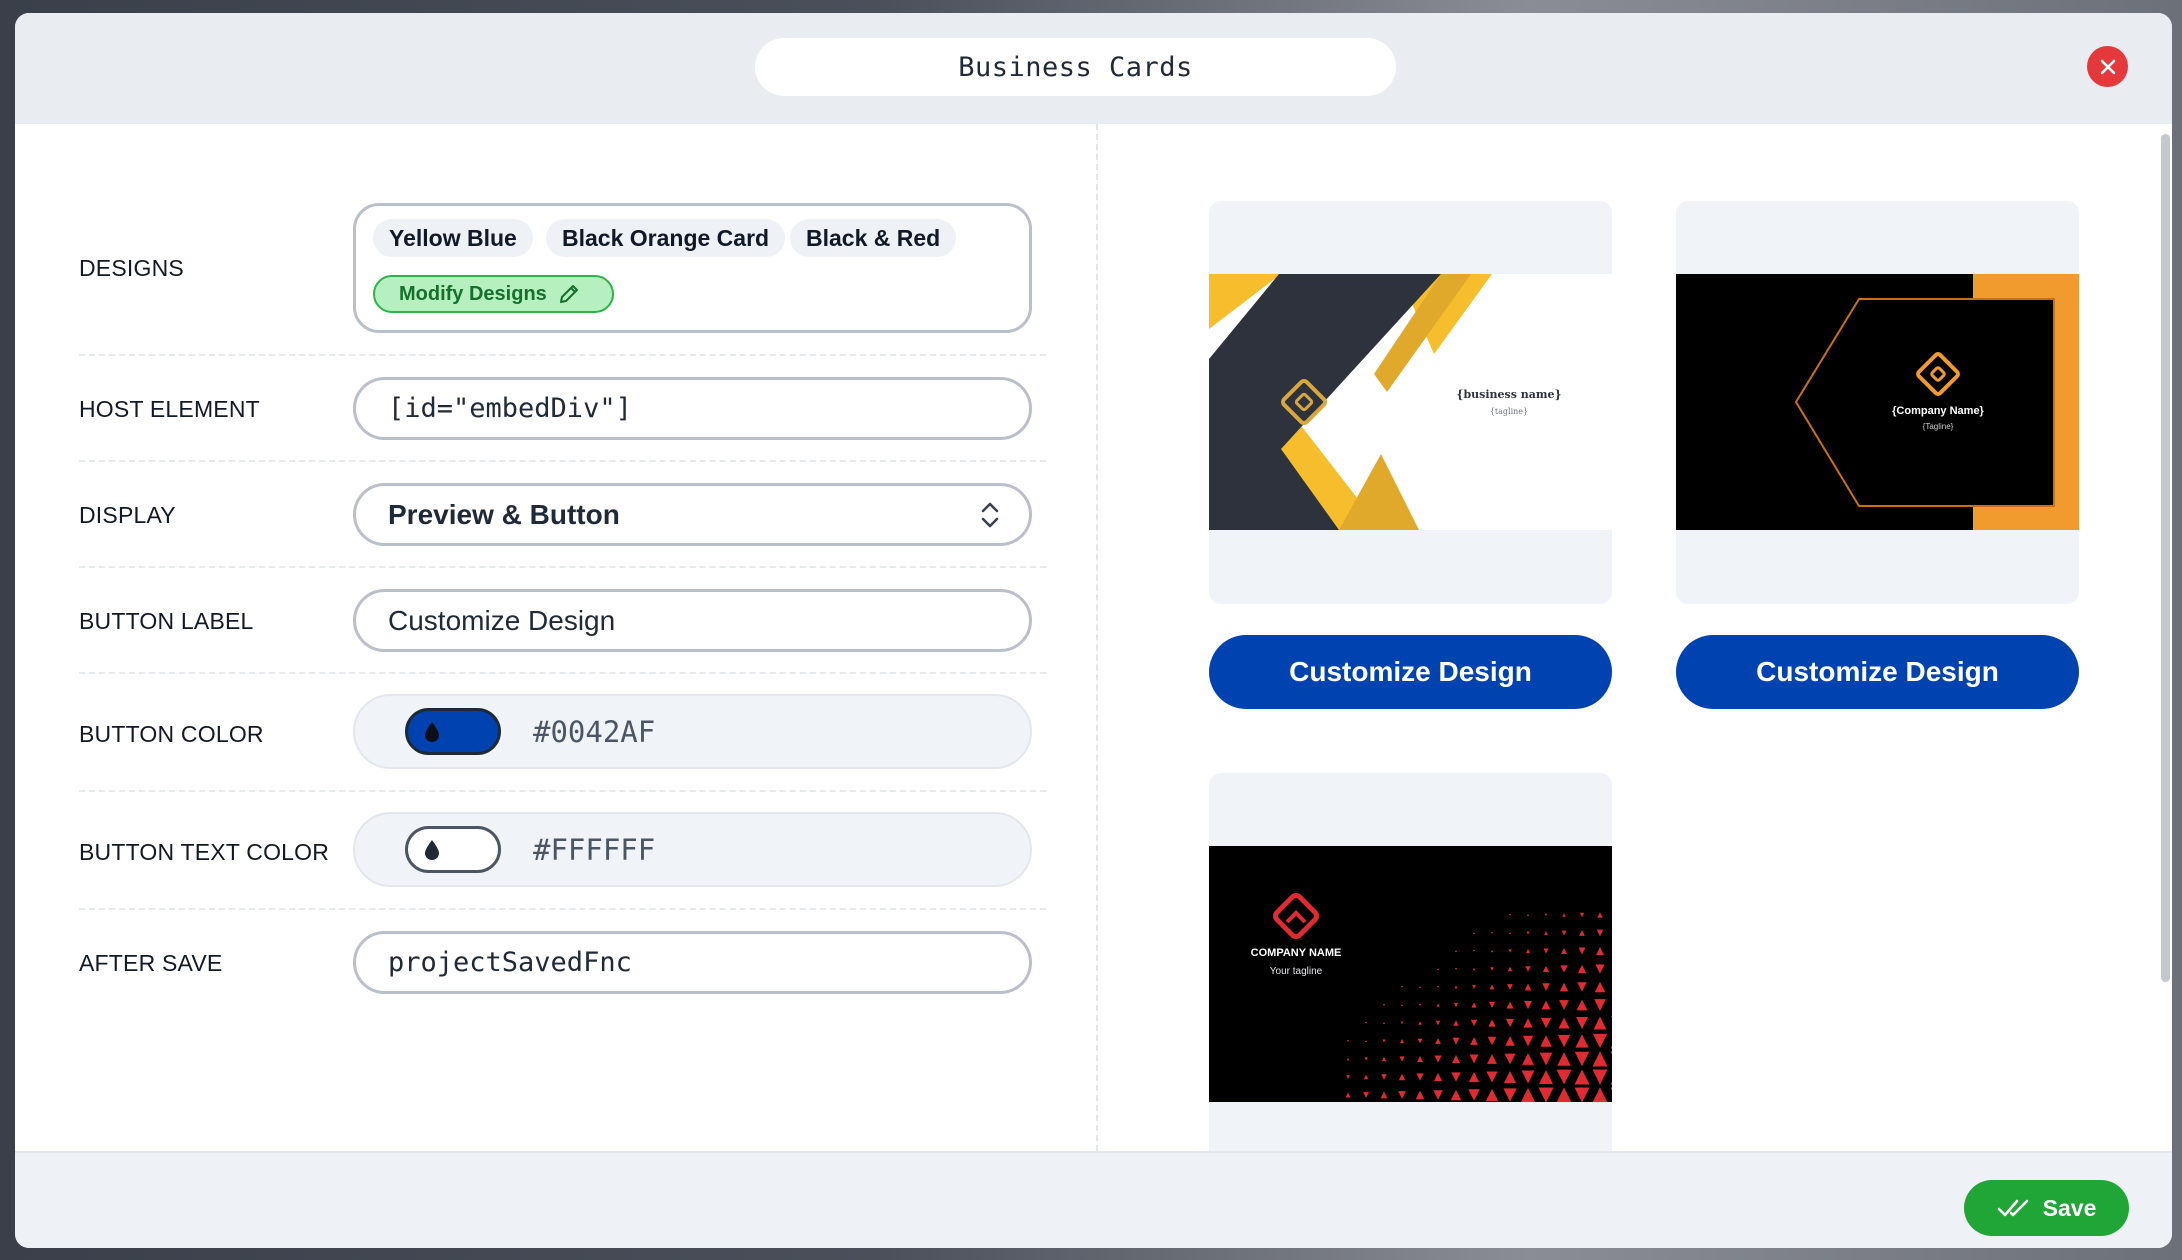 Image resolution: width=2182 pixels, height=1260 pixels. What do you see at coordinates (990, 514) in the screenshot?
I see `select-chevron-icon` at bounding box center [990, 514].